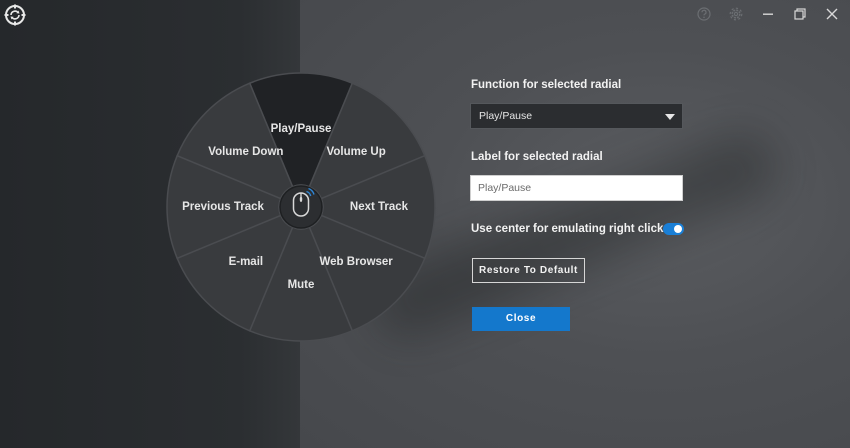 Image resolution: width=850 pixels, height=448 pixels. Describe the element at coordinates (537, 157) in the screenshot. I see `radial-label-label: Label for selected radial` at that location.